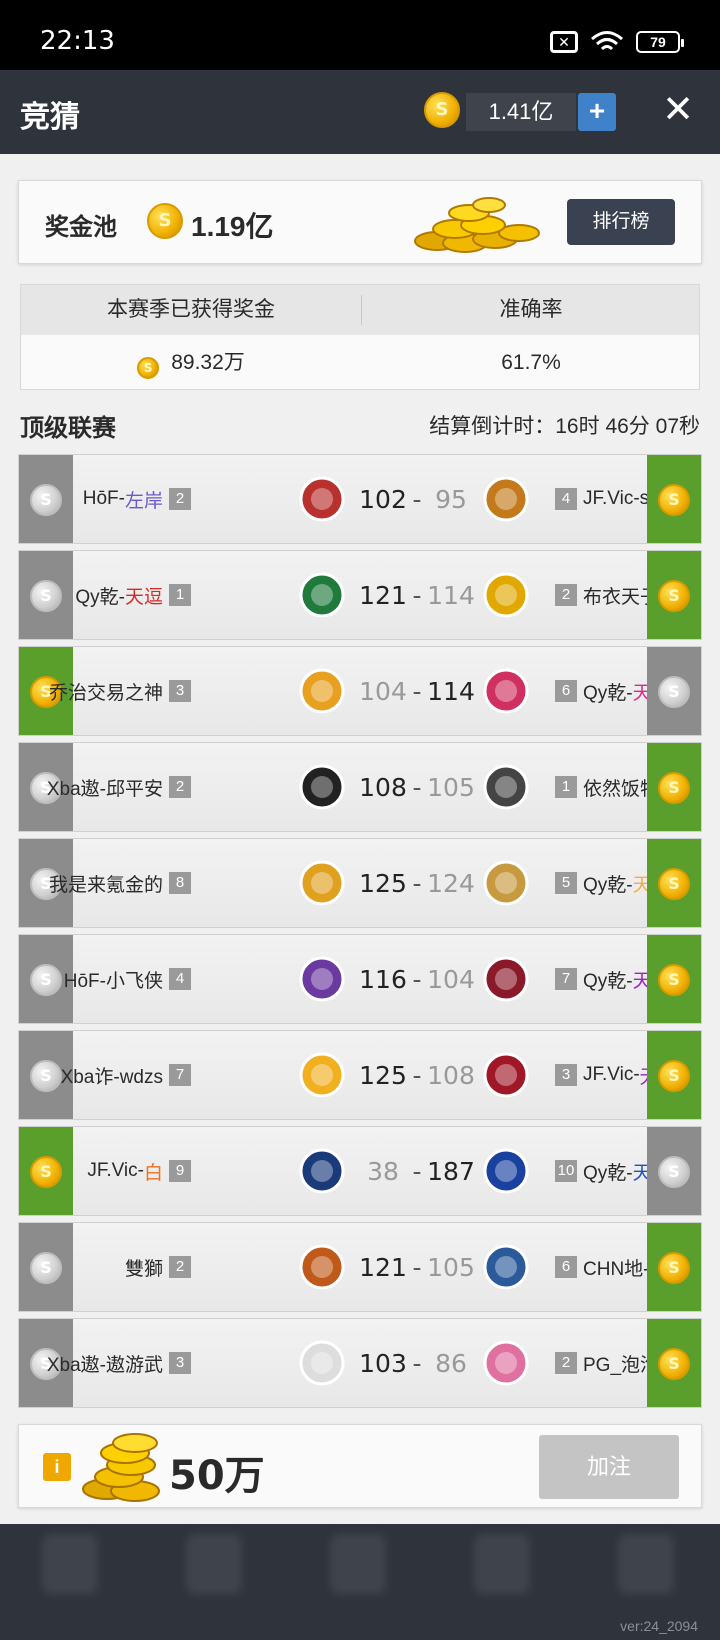  What do you see at coordinates (451, 1075) in the screenshot?
I see `team-b-score: 108` at bounding box center [451, 1075].